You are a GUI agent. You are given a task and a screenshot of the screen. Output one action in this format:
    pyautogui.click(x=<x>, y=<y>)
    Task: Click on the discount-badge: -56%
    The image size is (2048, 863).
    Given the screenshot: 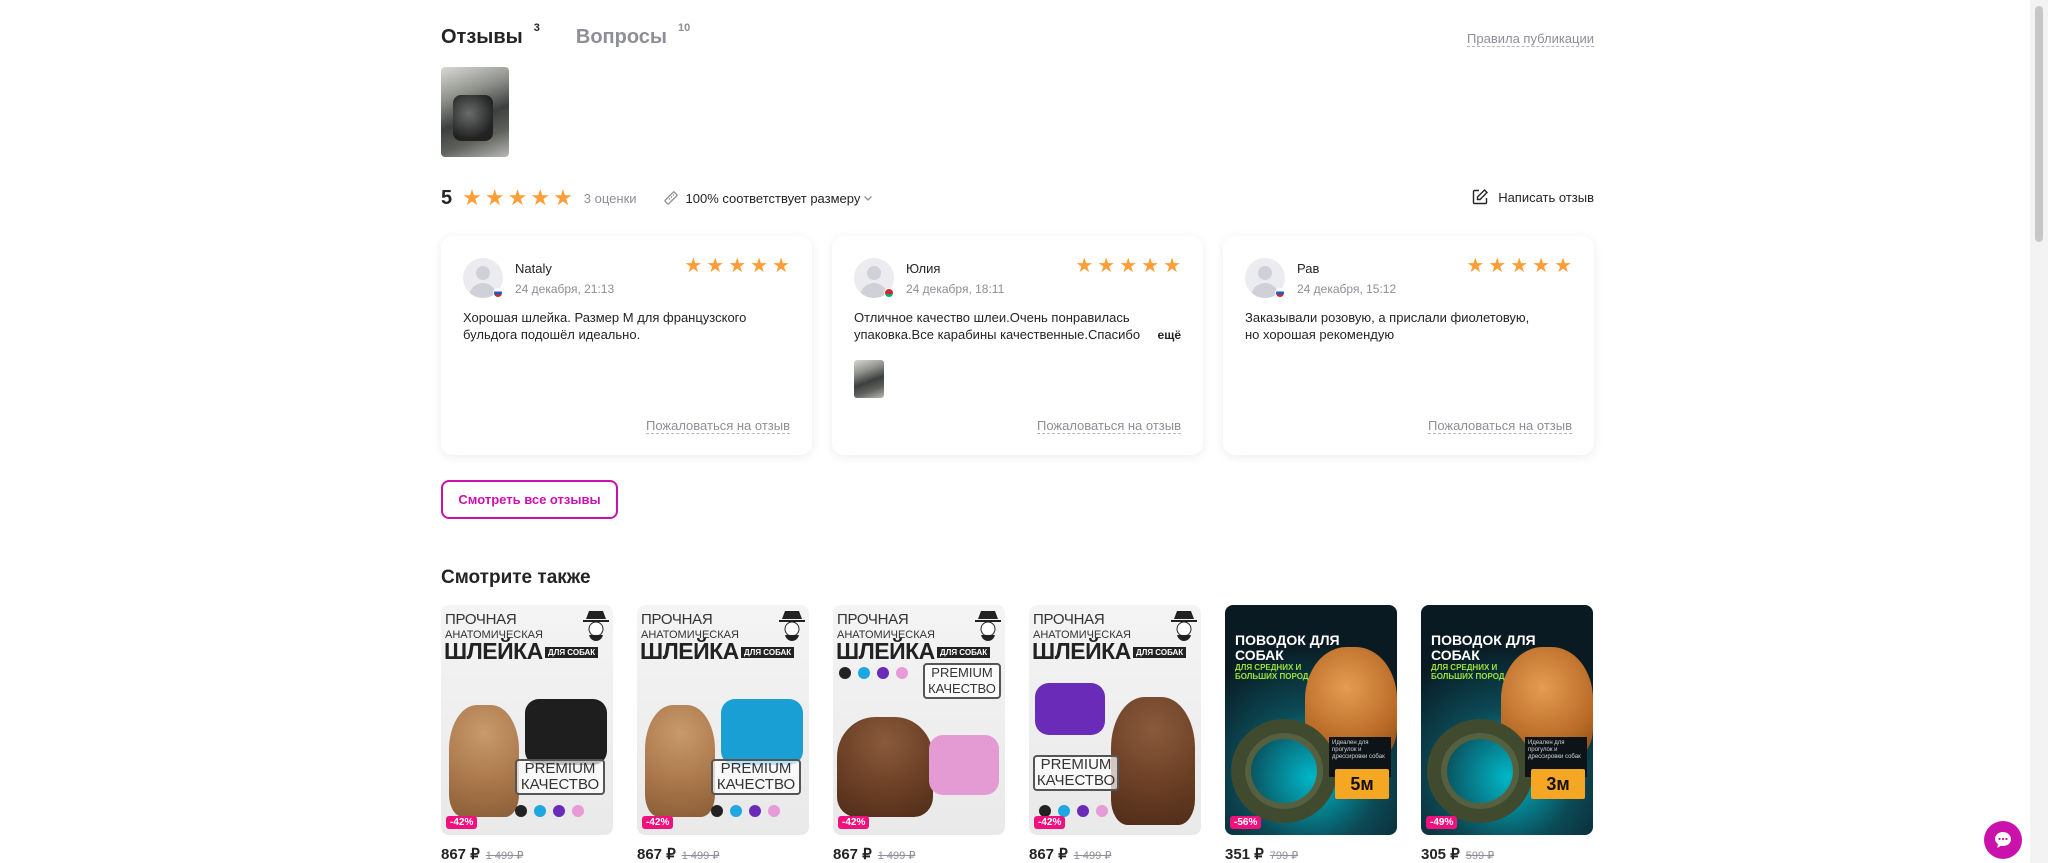 What is the action you would take?
    pyautogui.click(x=1246, y=822)
    